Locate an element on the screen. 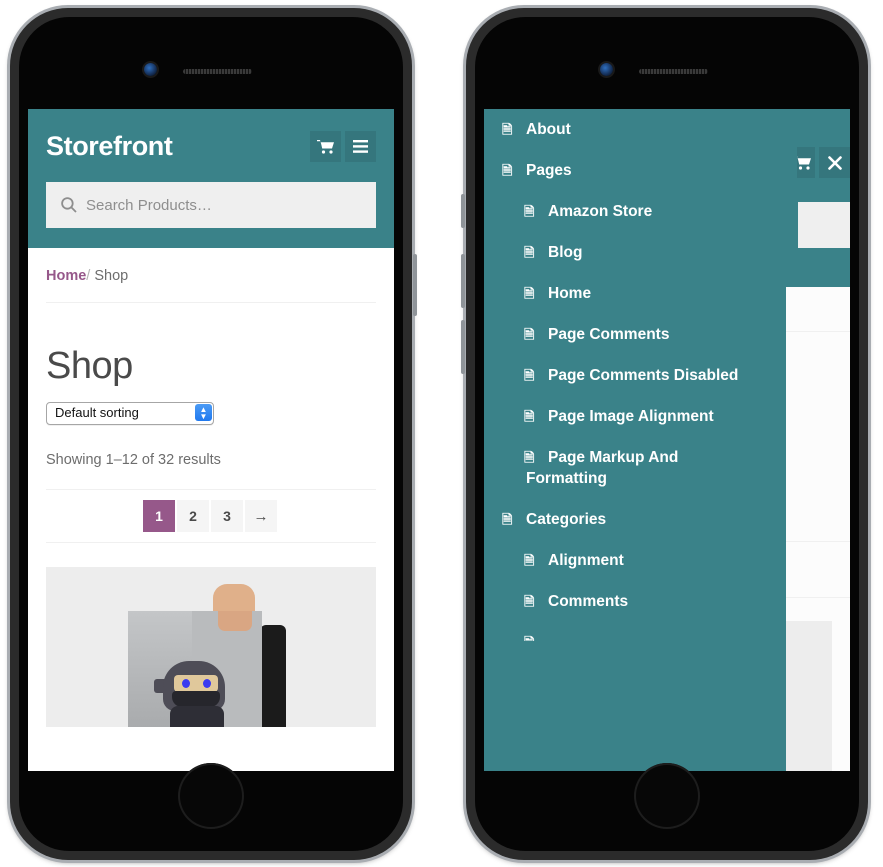  product-thumbnail is located at coordinates (211, 647).